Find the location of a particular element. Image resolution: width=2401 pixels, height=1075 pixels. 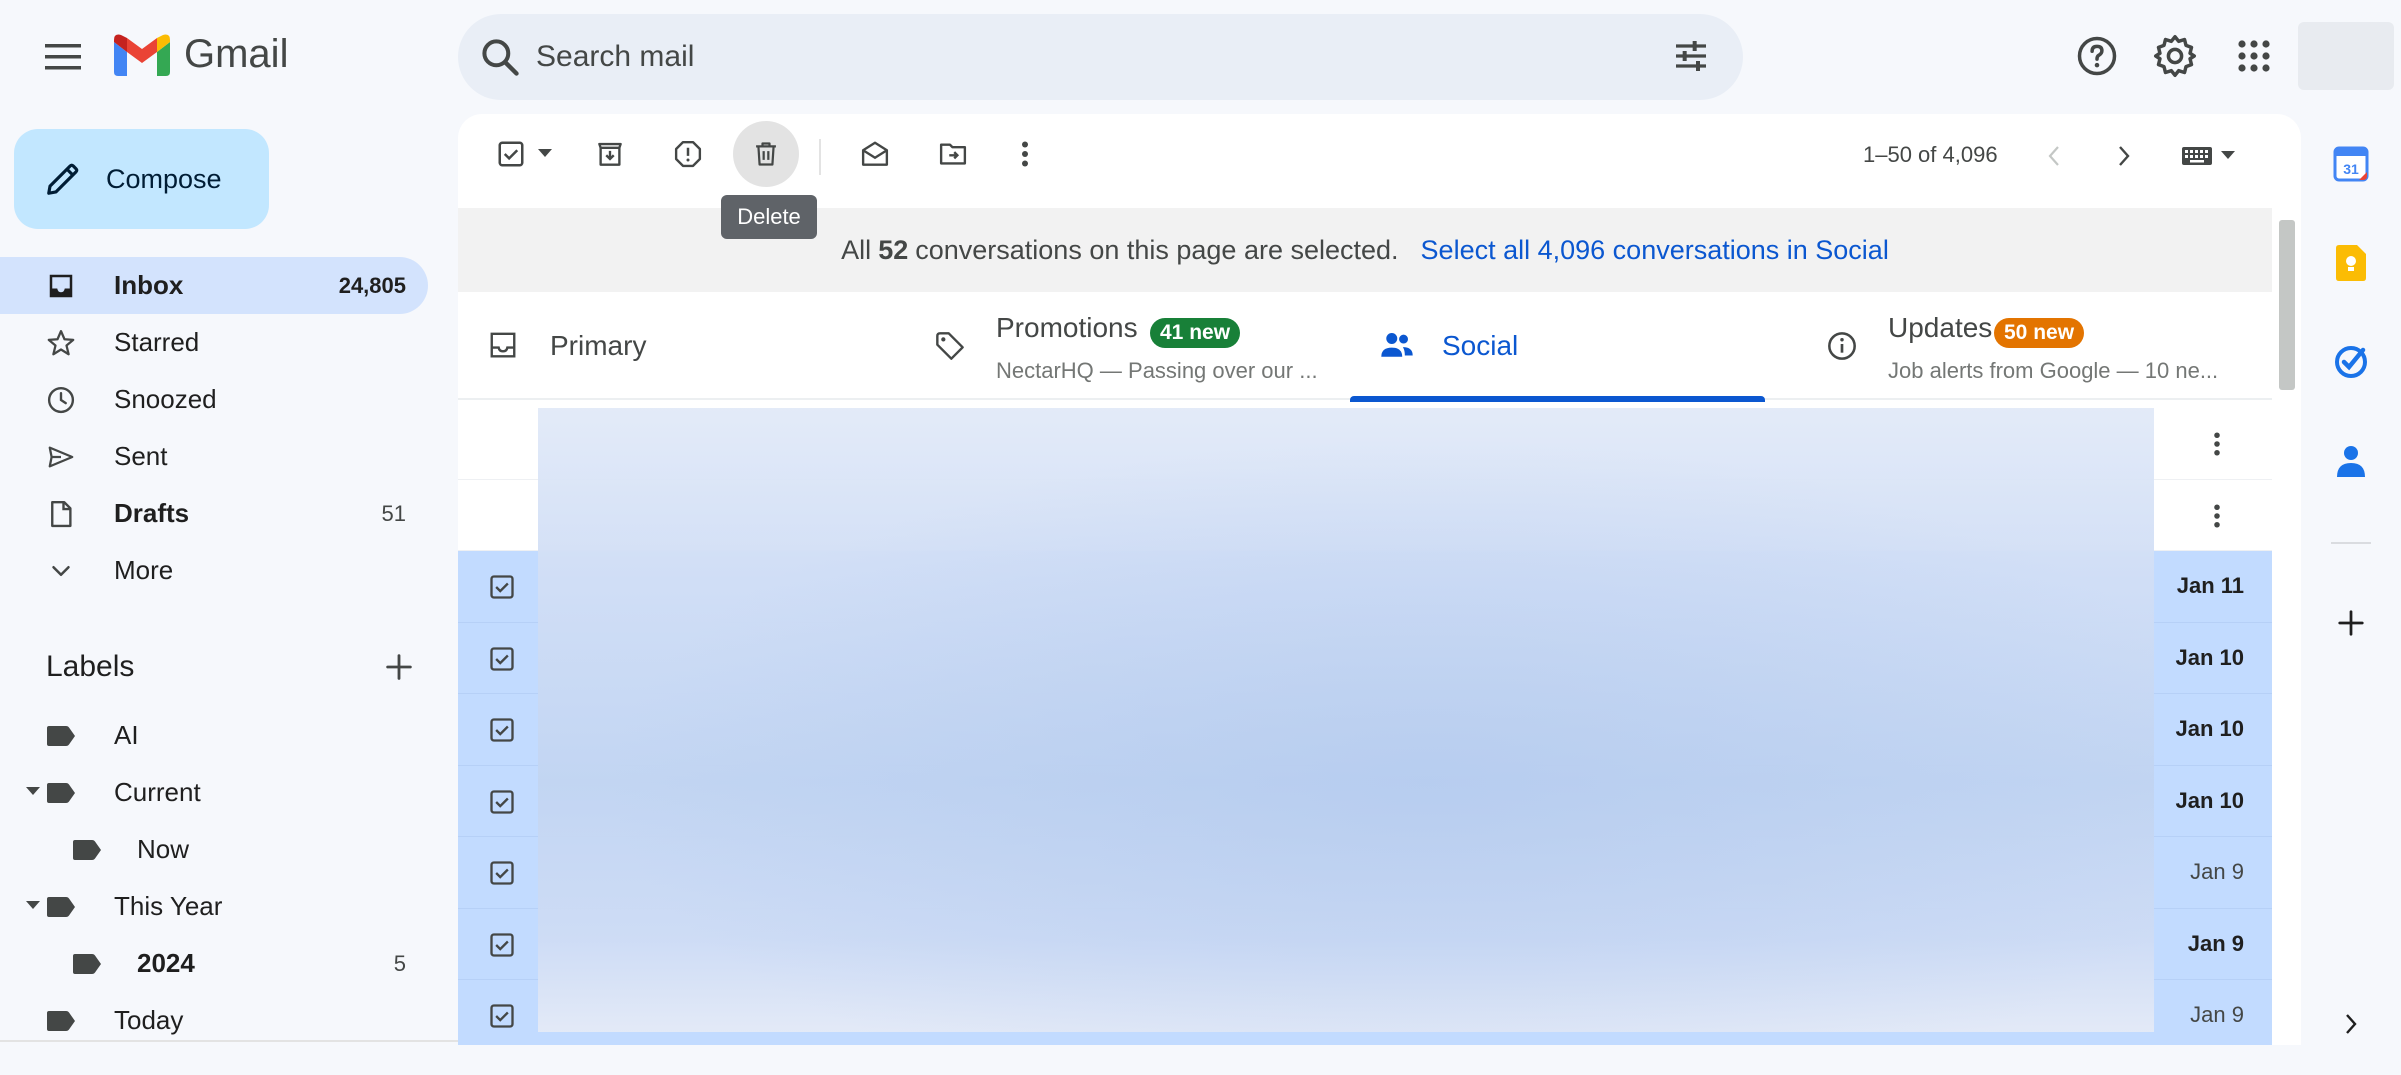

google-apps-button is located at coordinates (2254, 56).